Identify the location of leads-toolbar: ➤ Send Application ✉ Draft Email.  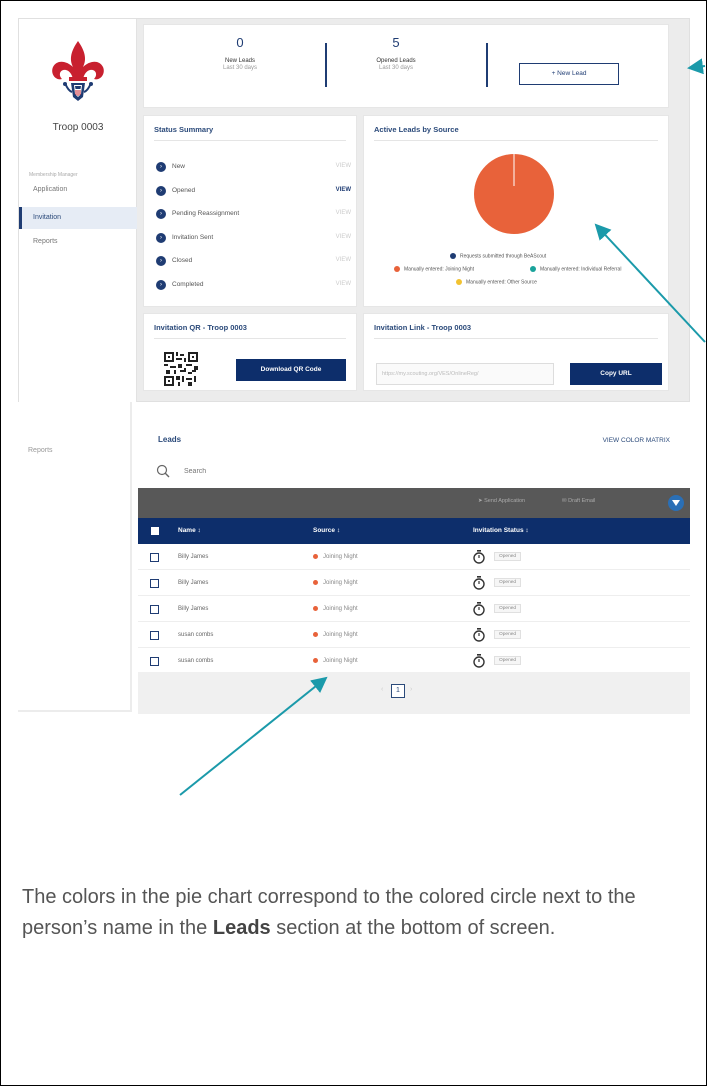
(414, 503).